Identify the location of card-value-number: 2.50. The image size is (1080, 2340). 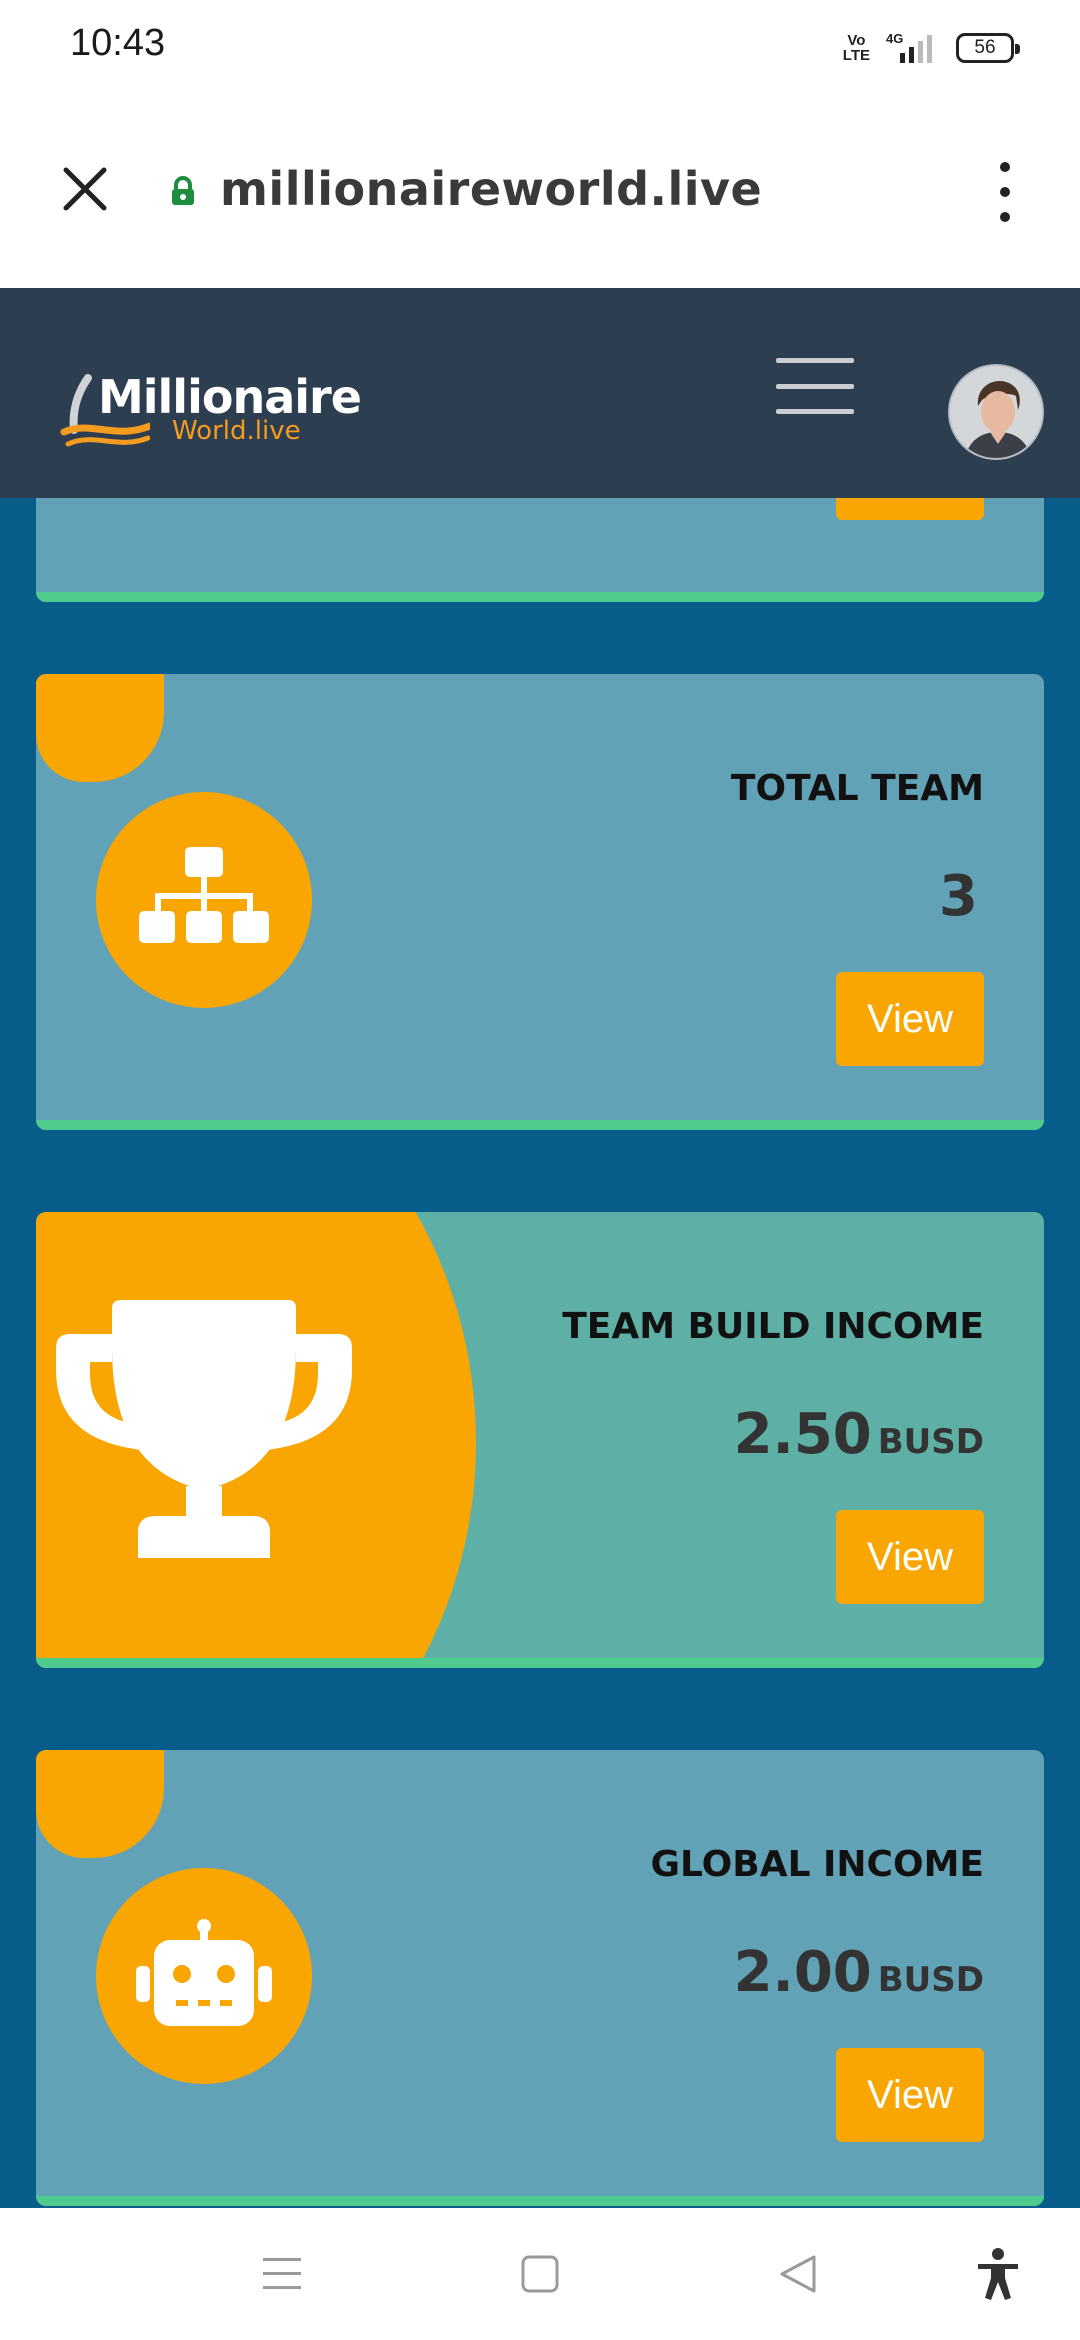
(802, 1434).